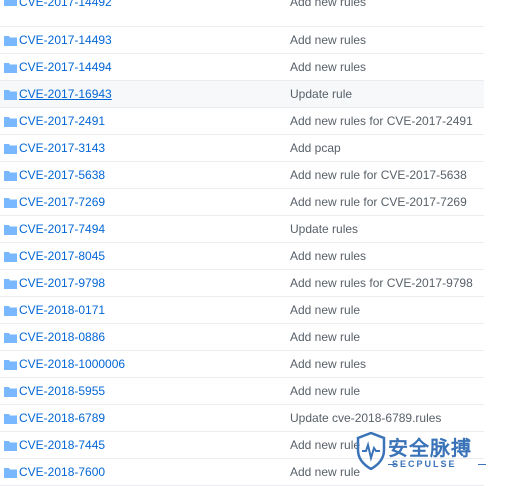 Image resolution: width=506 pixels, height=486 pixels. I want to click on file-row: CVE-2018-0886 Add new rule, so click(242, 337).